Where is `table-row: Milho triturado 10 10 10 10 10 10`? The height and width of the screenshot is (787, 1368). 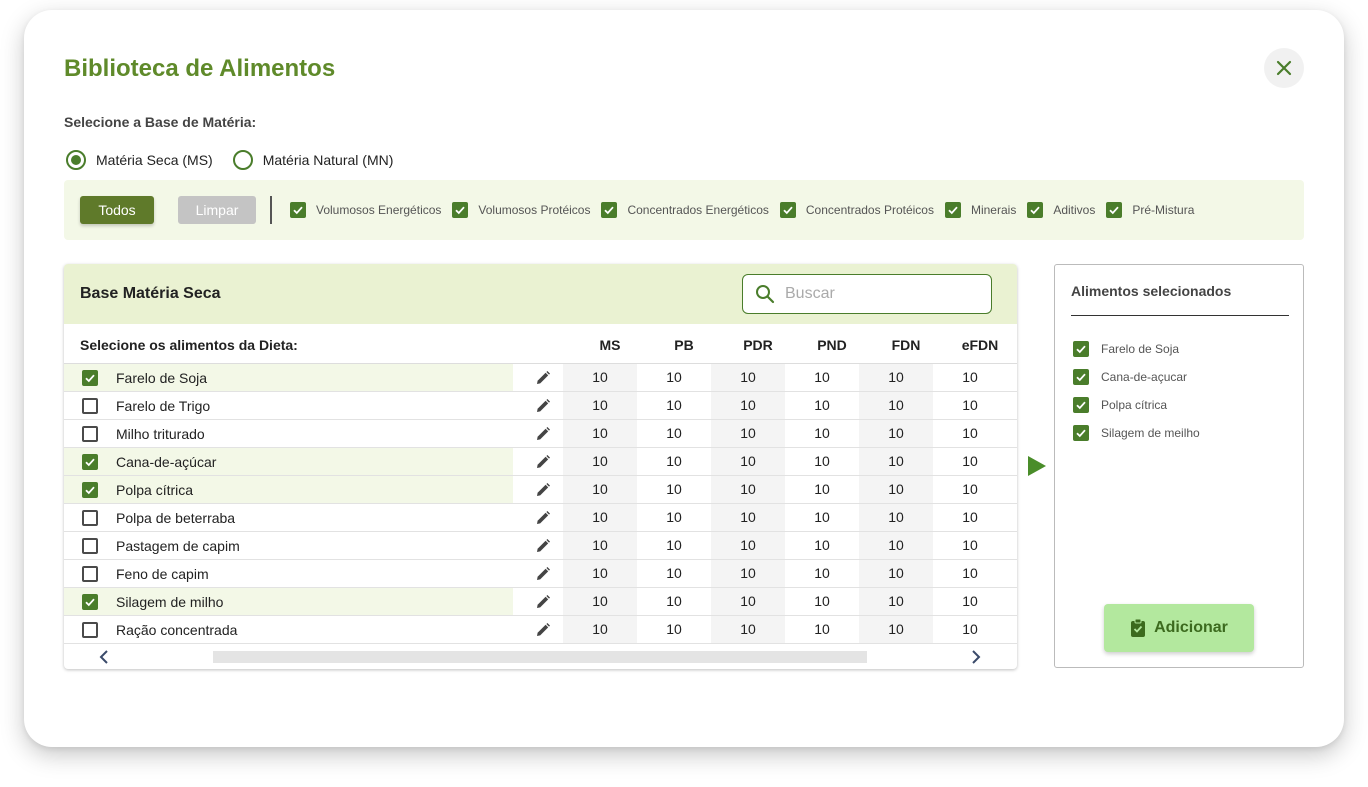 table-row: Milho triturado 10 10 10 10 10 10 is located at coordinates (540, 434).